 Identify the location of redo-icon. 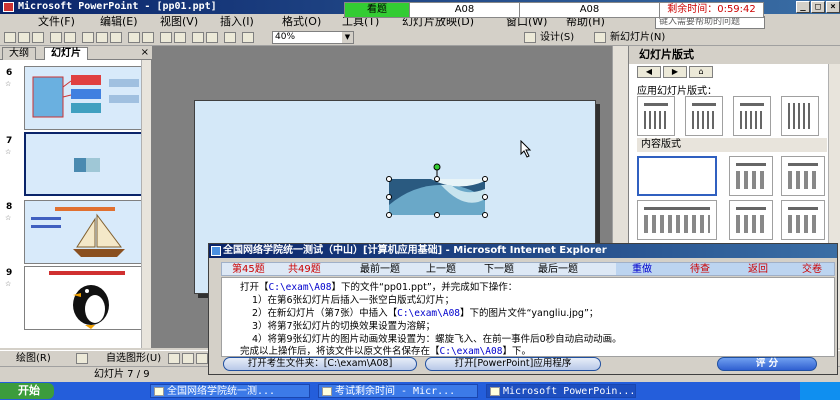
(148, 37).